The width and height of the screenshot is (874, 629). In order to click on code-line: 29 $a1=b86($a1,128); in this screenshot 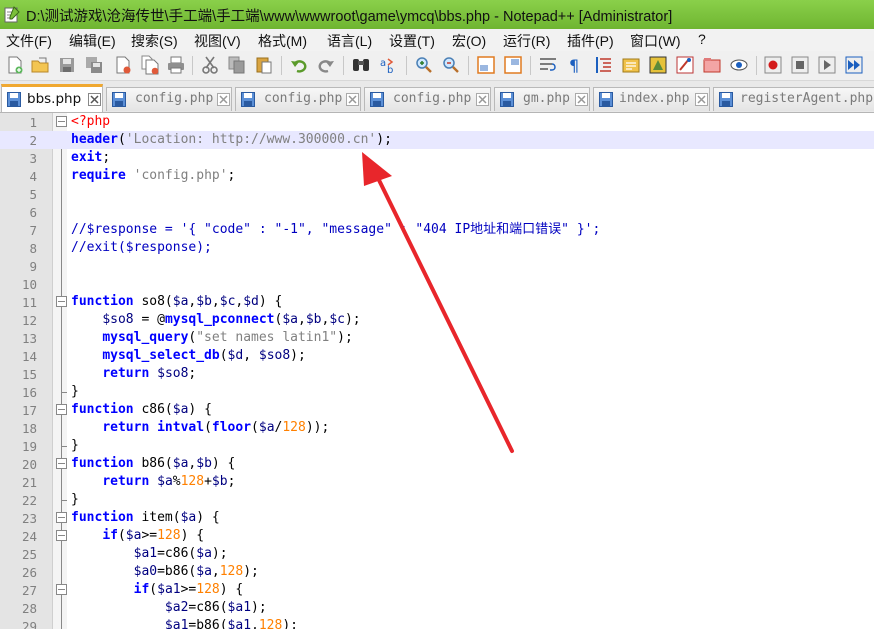, I will do `click(437, 623)`.